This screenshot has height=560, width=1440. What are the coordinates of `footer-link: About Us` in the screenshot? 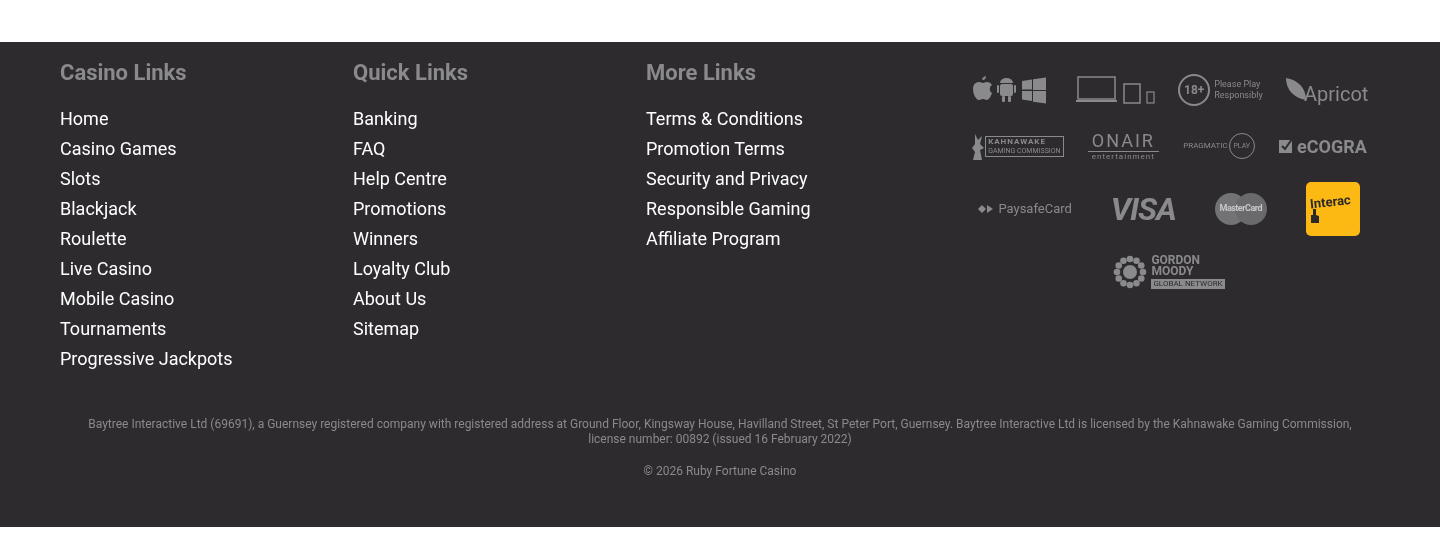 It's located at (390, 299).